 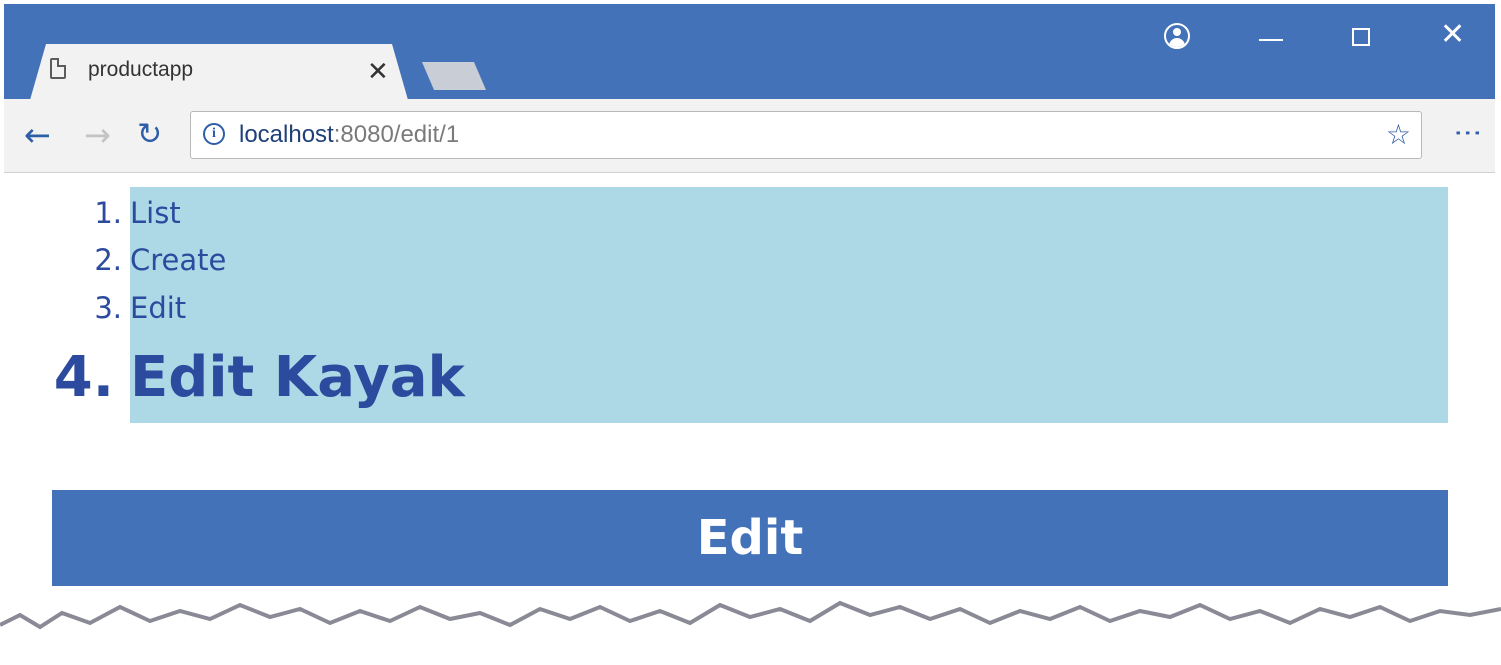 What do you see at coordinates (349, 135) in the screenshot?
I see `url-text: localhost:8080/edit/1` at bounding box center [349, 135].